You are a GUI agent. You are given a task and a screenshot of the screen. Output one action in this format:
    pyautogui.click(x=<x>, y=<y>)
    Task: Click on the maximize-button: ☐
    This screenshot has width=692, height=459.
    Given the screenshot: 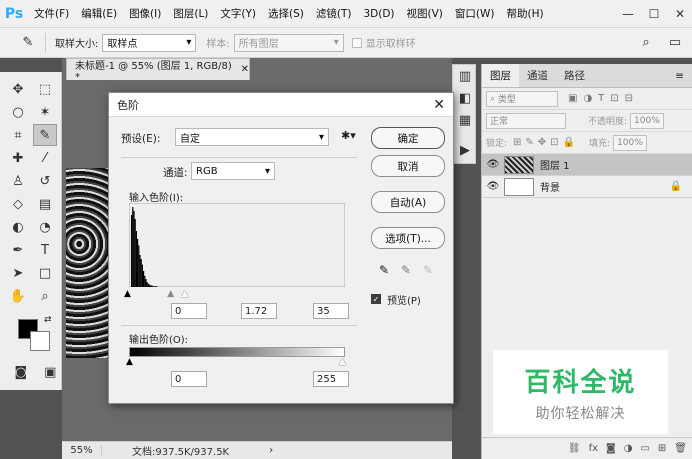 What is the action you would take?
    pyautogui.click(x=654, y=14)
    